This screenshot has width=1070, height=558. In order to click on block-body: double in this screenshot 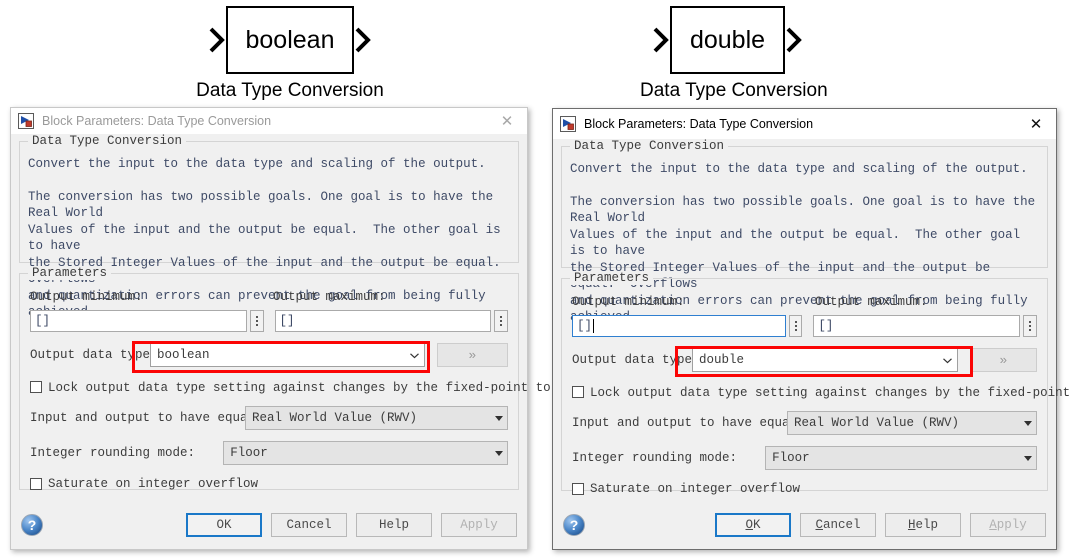, I will do `click(727, 40)`.